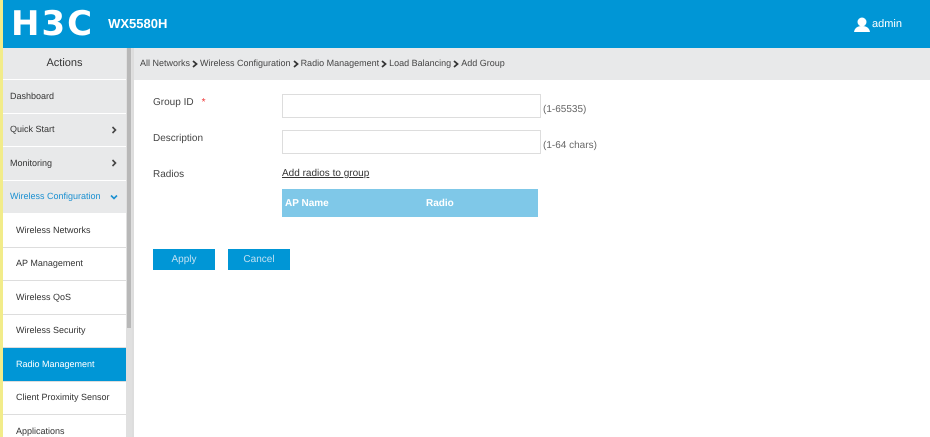 The width and height of the screenshot is (930, 437). What do you see at coordinates (204, 102) in the screenshot?
I see `required-mark: *` at bounding box center [204, 102].